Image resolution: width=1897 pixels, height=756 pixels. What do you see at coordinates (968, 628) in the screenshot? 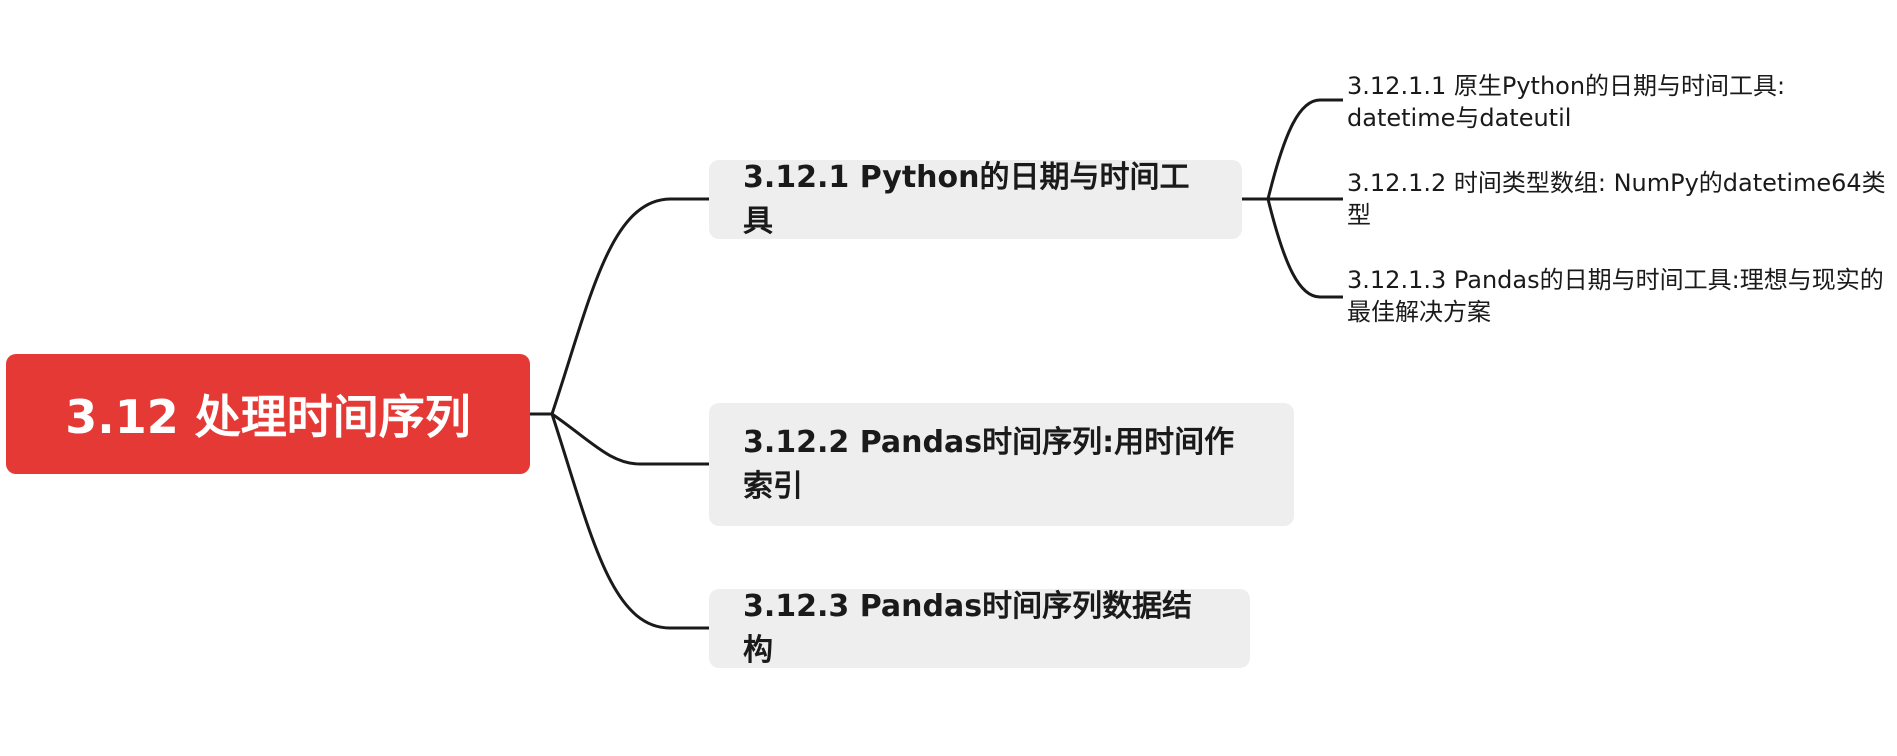
I see `topic-node-label: 3.12.3 Pandas时间序列数据结构` at bounding box center [968, 628].